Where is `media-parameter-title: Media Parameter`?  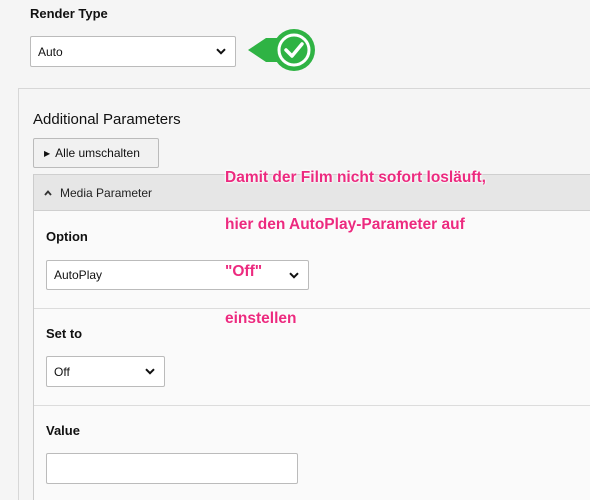 media-parameter-title: Media Parameter is located at coordinates (106, 192).